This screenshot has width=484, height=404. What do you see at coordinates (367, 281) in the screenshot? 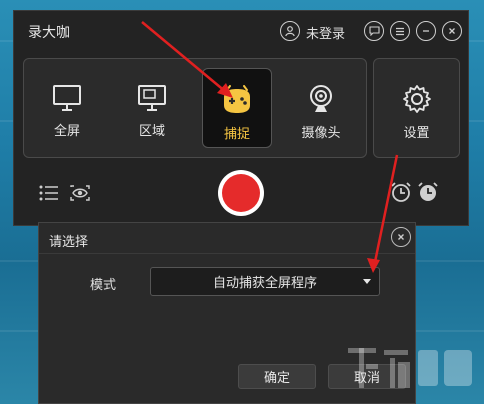
I see `chevron-down-icon` at bounding box center [367, 281].